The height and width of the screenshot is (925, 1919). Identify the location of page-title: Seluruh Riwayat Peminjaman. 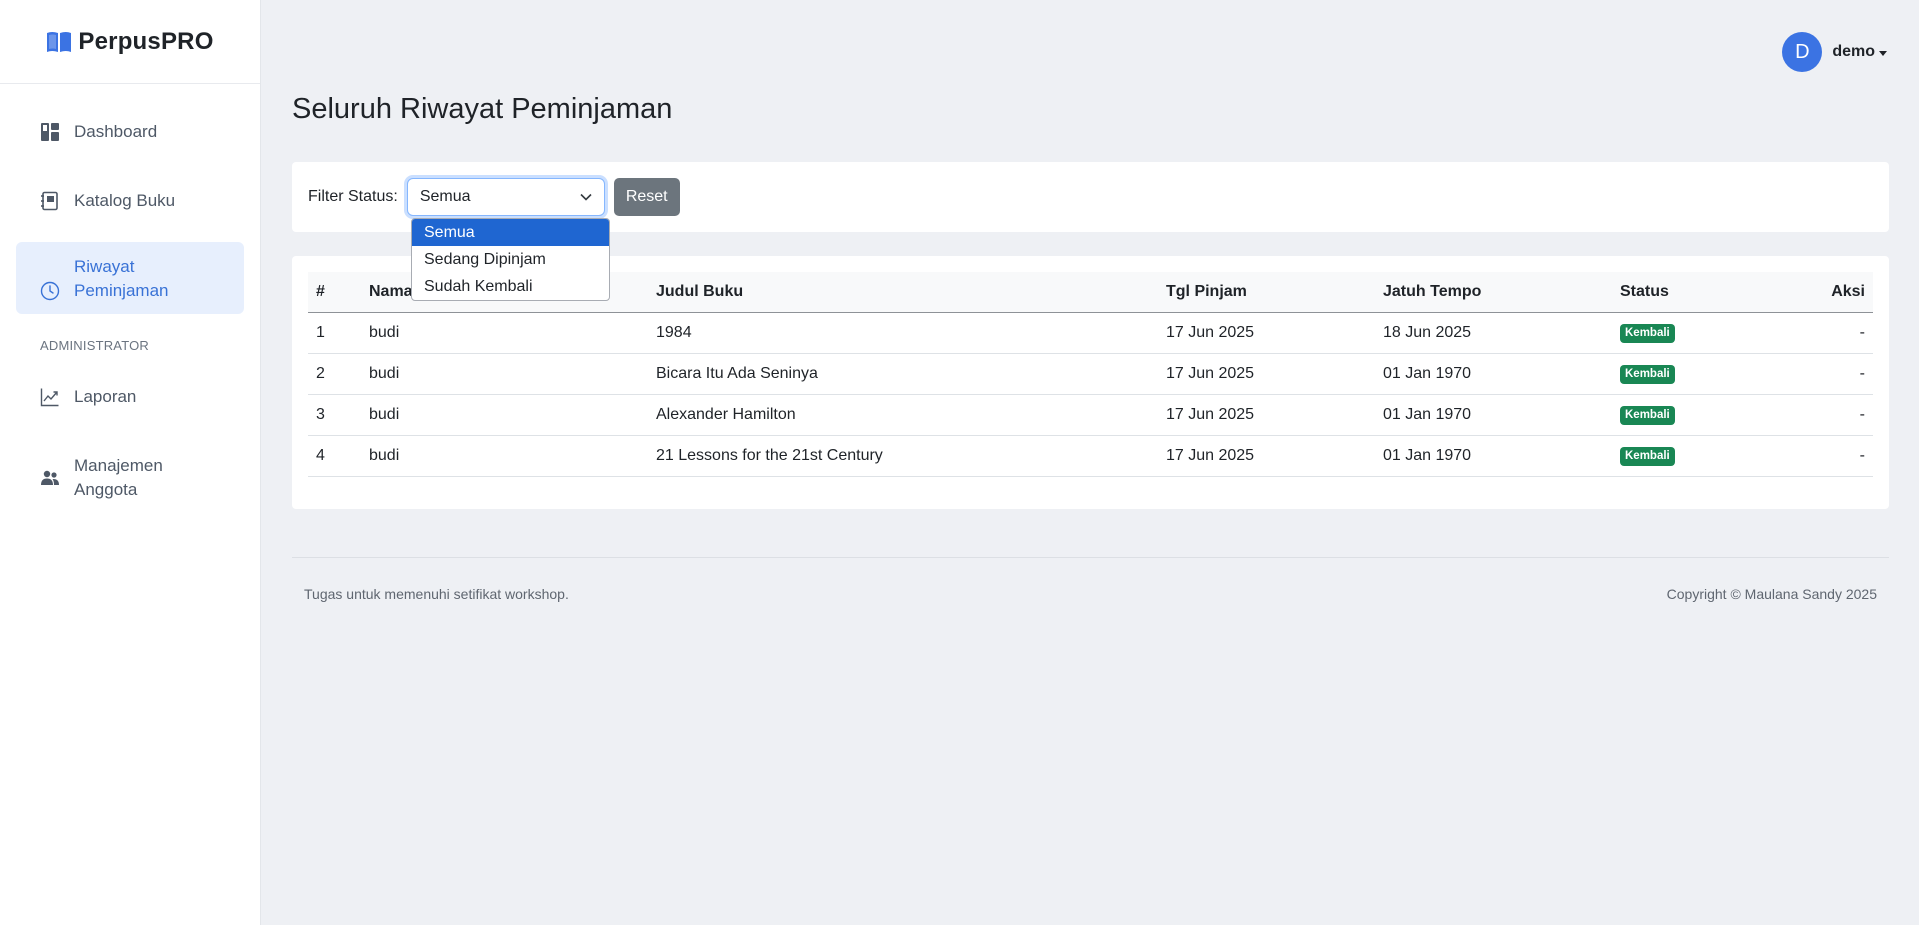
(482, 109).